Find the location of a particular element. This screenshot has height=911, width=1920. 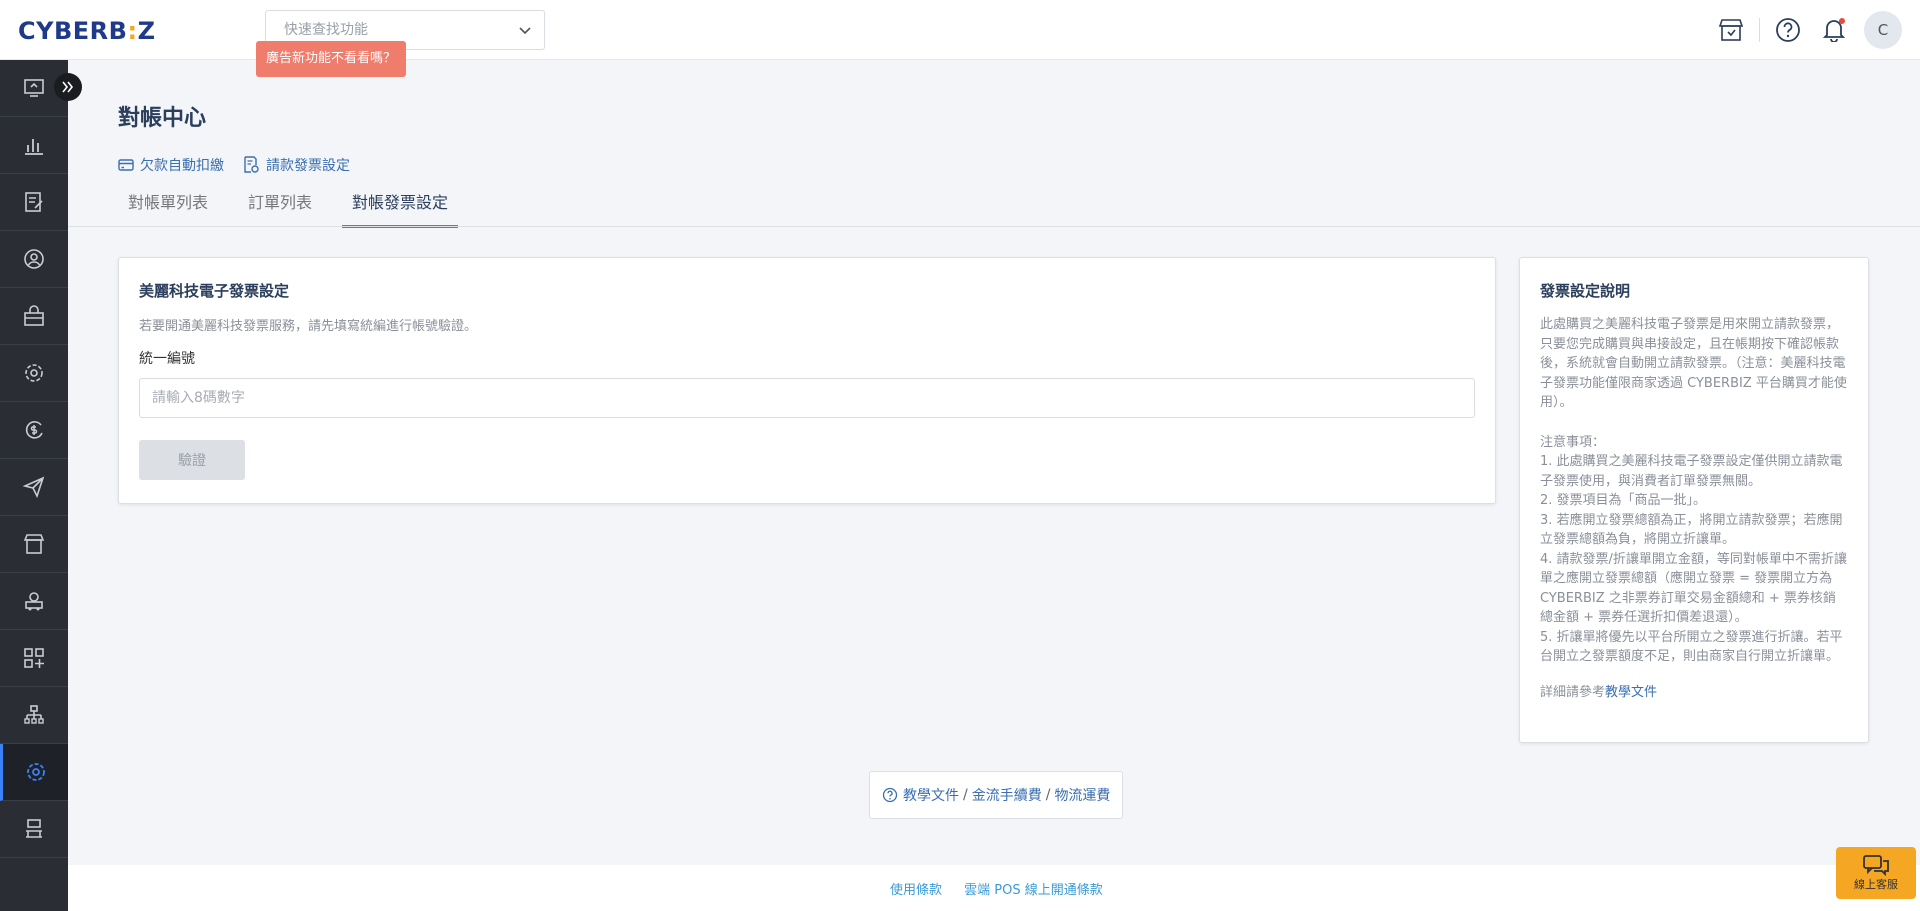

marketing-send-icon is located at coordinates (34, 487).